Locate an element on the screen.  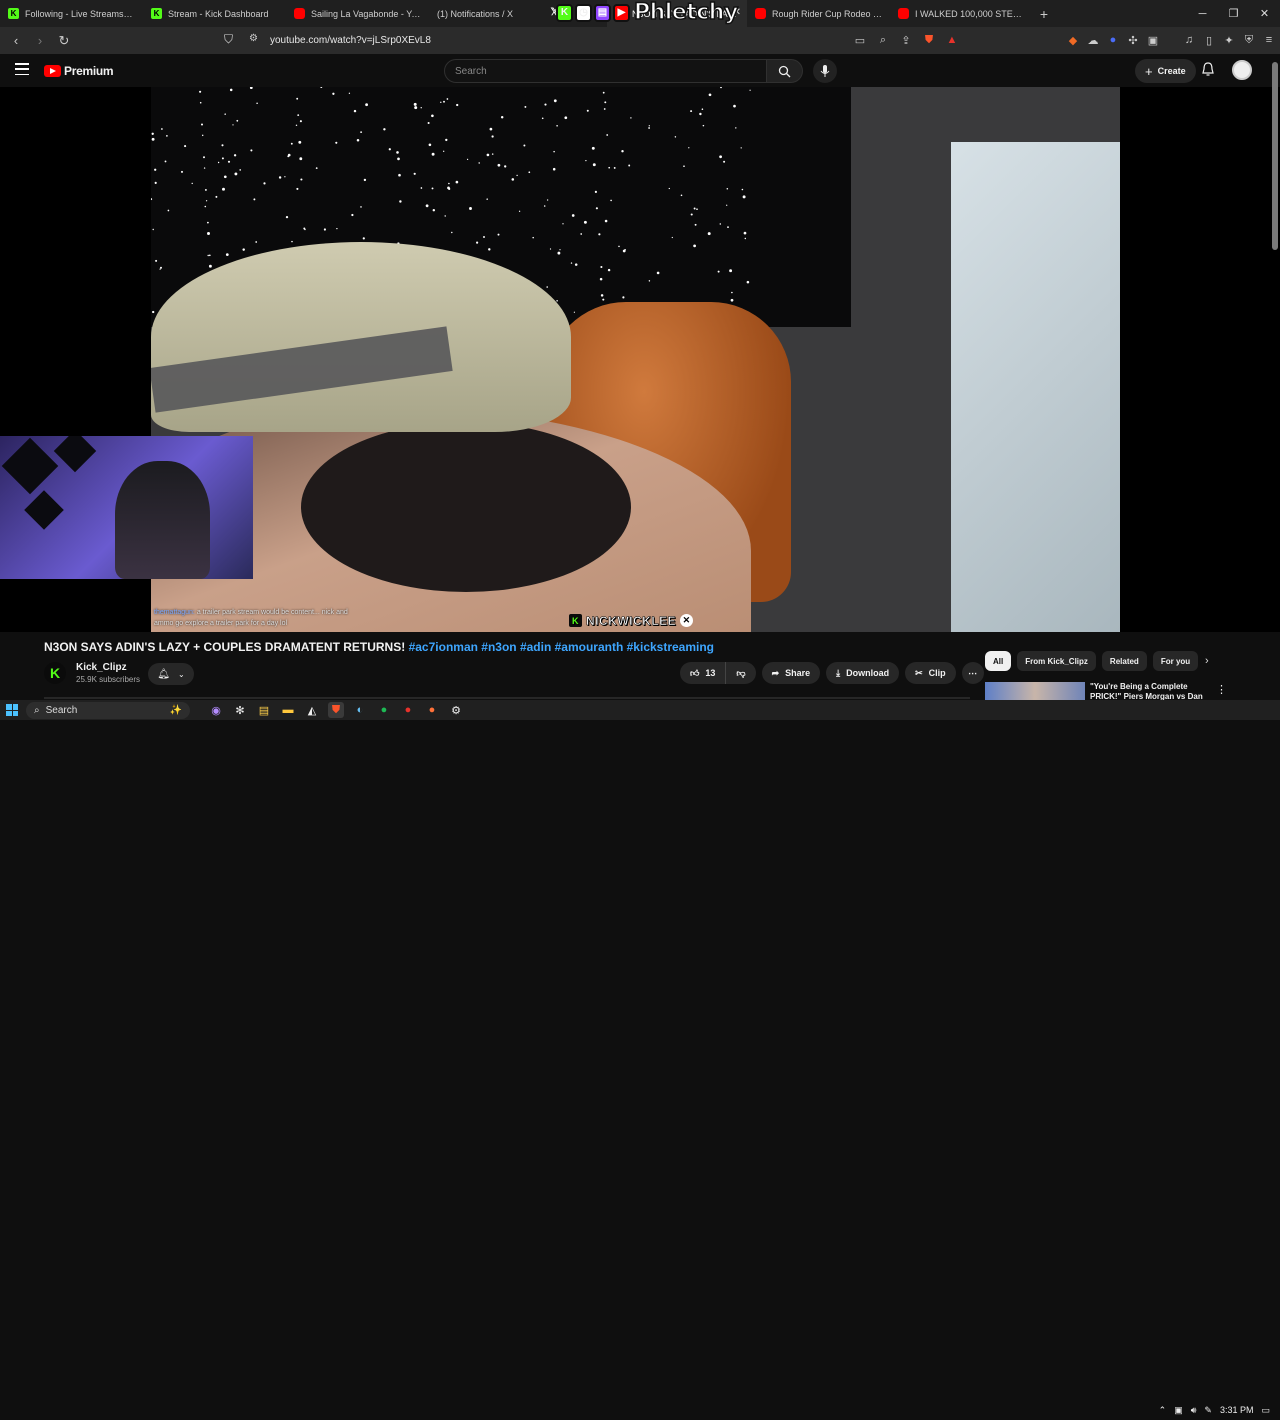
browser-tab: K Stream - Kick Dashboard is located at coordinates (214, 13).